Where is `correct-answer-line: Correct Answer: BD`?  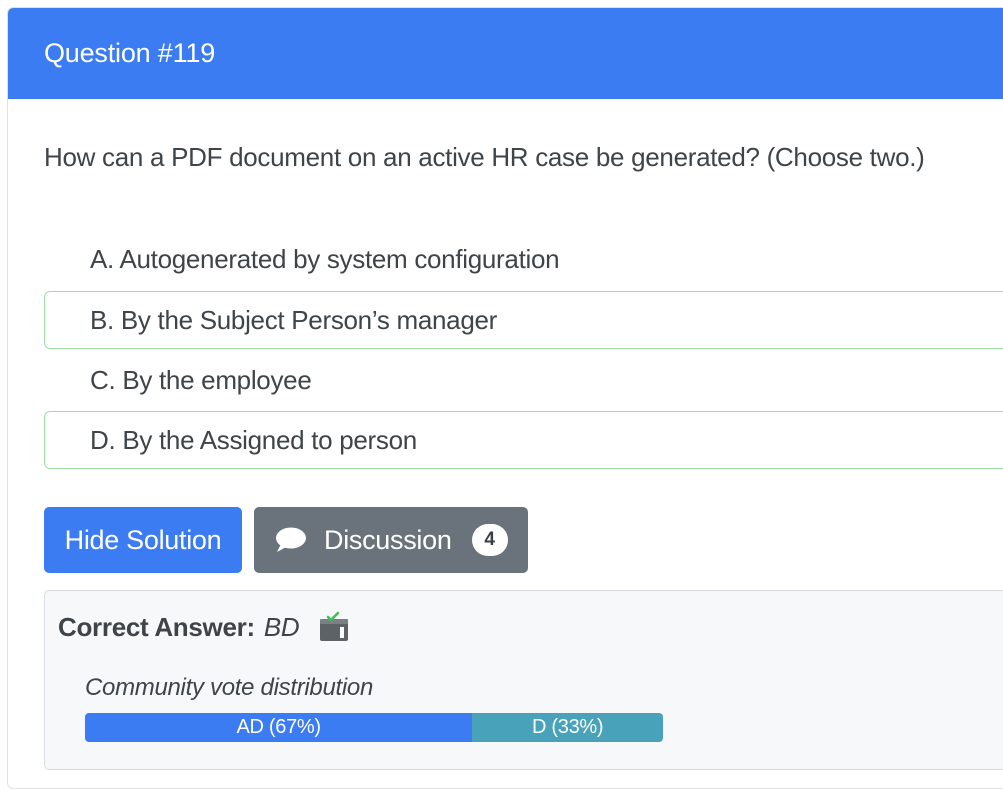
correct-answer-line: Correct Answer: BD is located at coordinates (204, 627).